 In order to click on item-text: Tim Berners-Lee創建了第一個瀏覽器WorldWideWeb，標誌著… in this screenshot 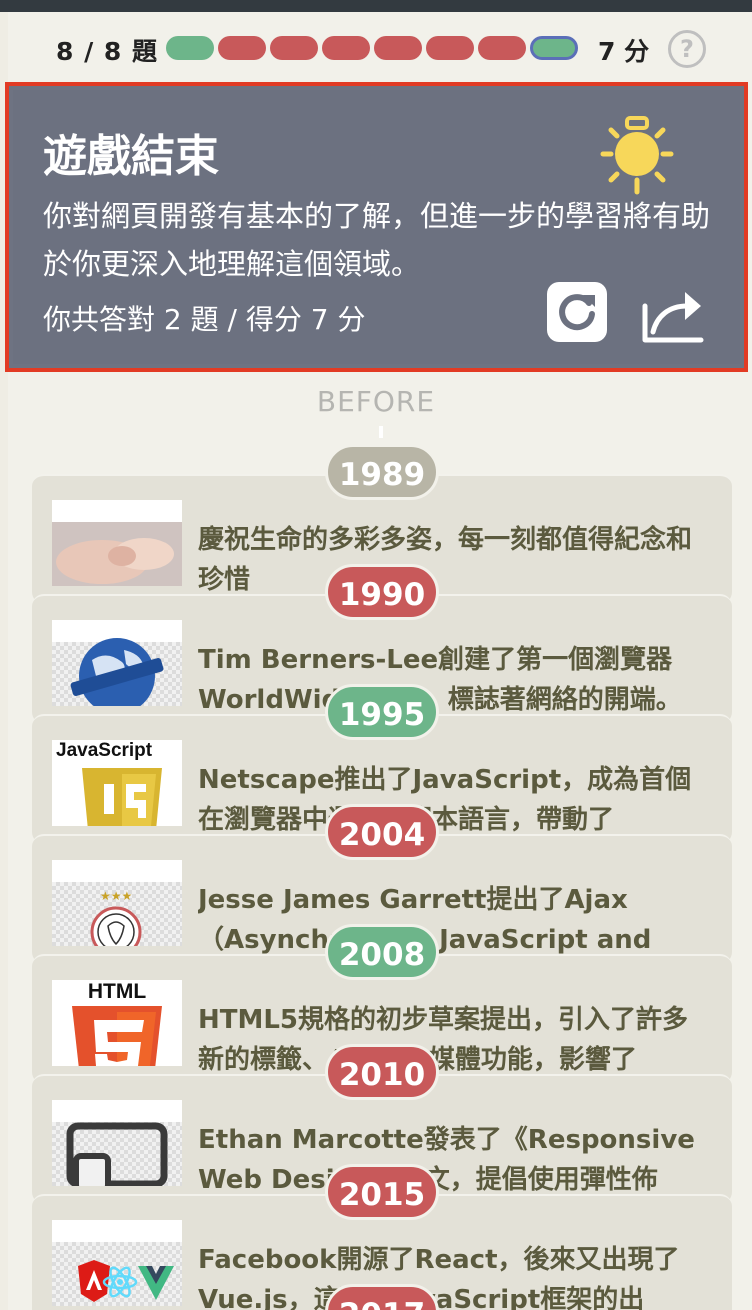, I will do `click(440, 680)`.